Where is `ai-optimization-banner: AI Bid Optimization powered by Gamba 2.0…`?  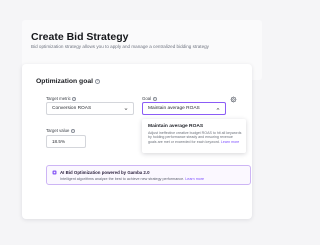
ai-optimization-banner: AI Bid Optimization powered by Gamba 2.0… is located at coordinates (148, 175).